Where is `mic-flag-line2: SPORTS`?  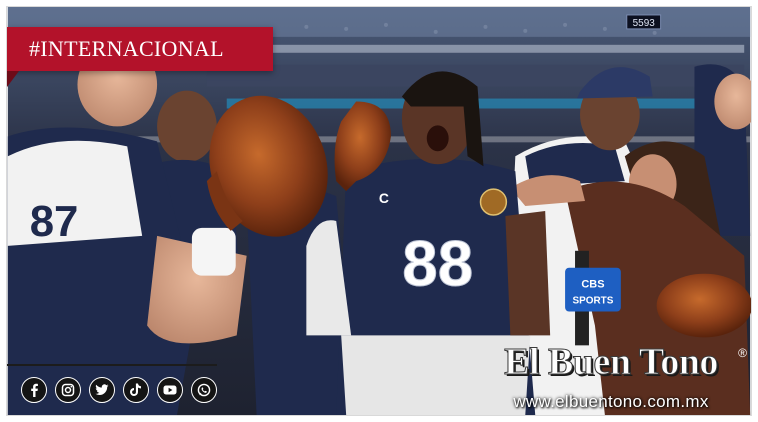
mic-flag-line2: SPORTS is located at coordinates (593, 301).